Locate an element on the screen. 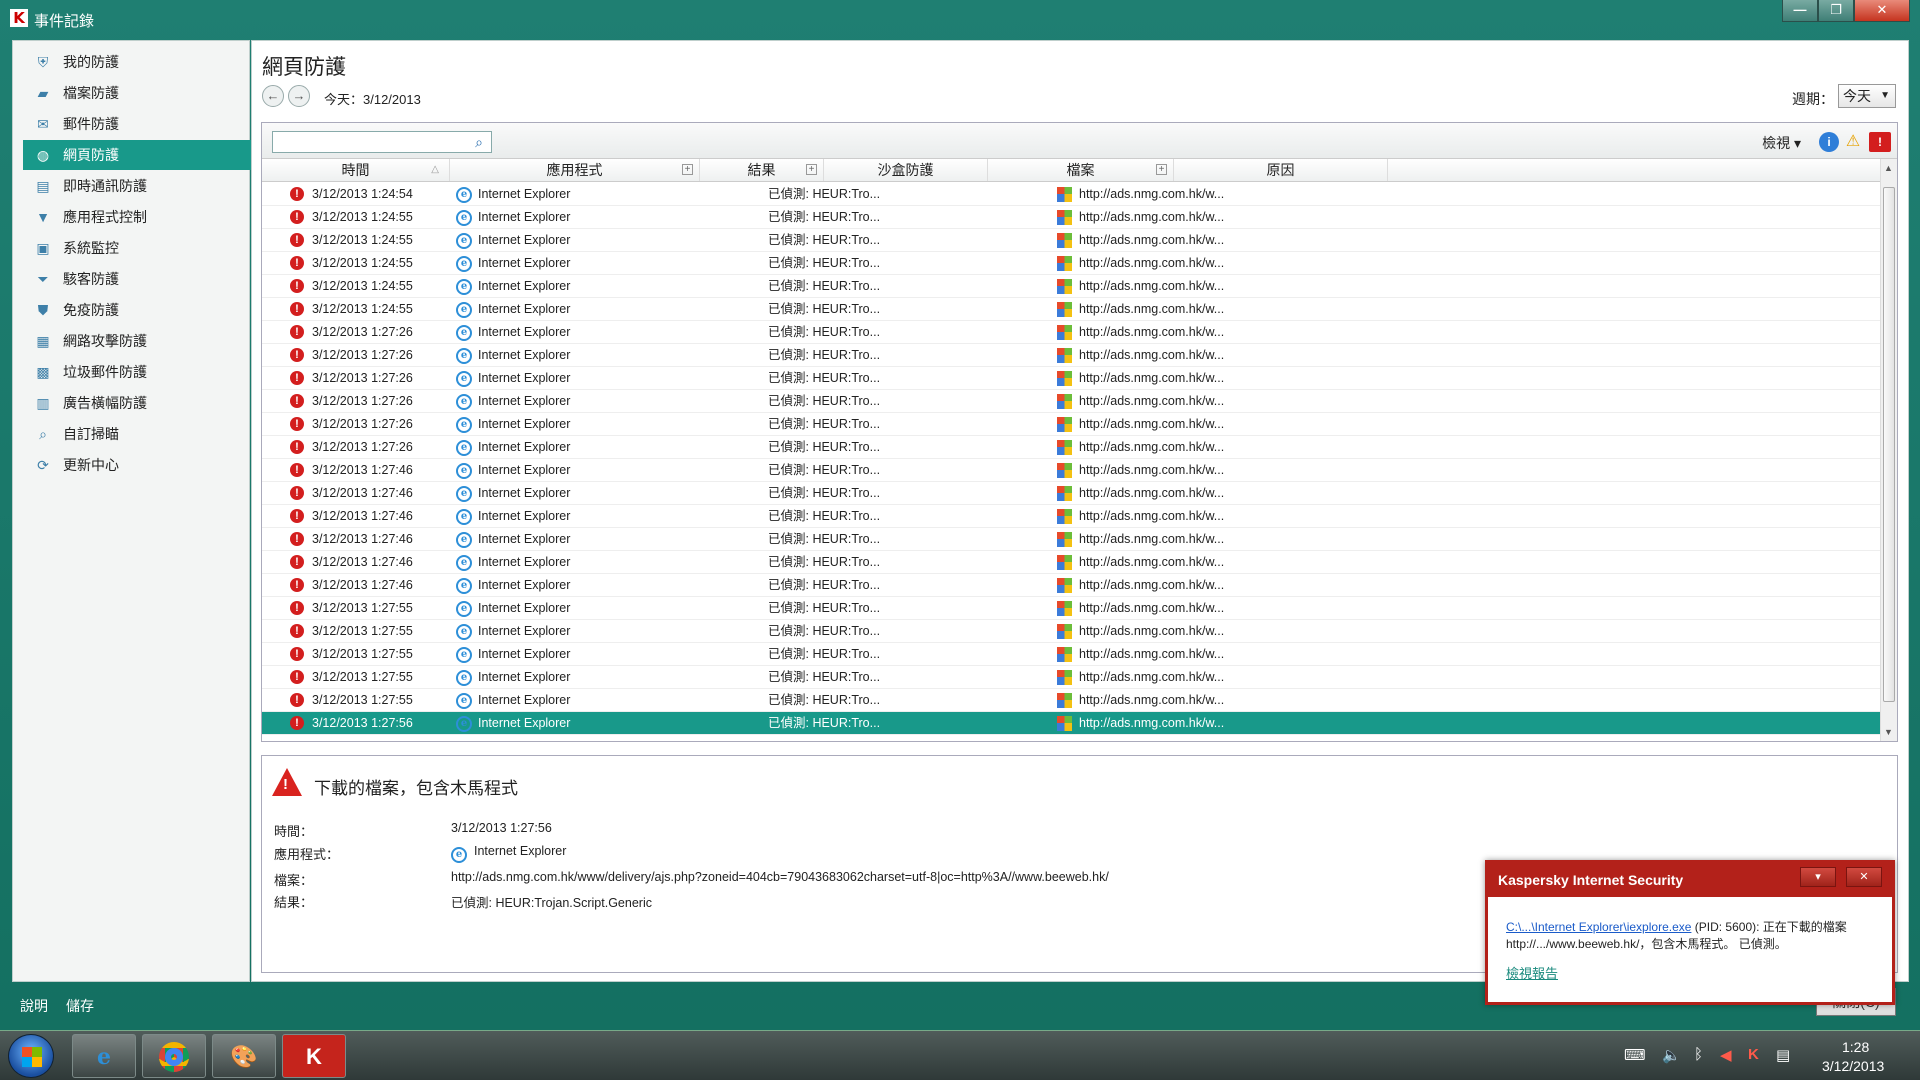  critical-filter-icon: ! is located at coordinates (1880, 142).